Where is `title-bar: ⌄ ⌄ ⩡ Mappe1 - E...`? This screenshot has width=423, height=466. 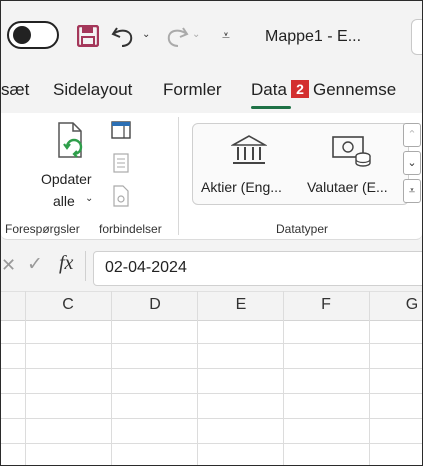 title-bar: ⌄ ⌄ ⩡ Mappe1 - E... is located at coordinates (211, 35).